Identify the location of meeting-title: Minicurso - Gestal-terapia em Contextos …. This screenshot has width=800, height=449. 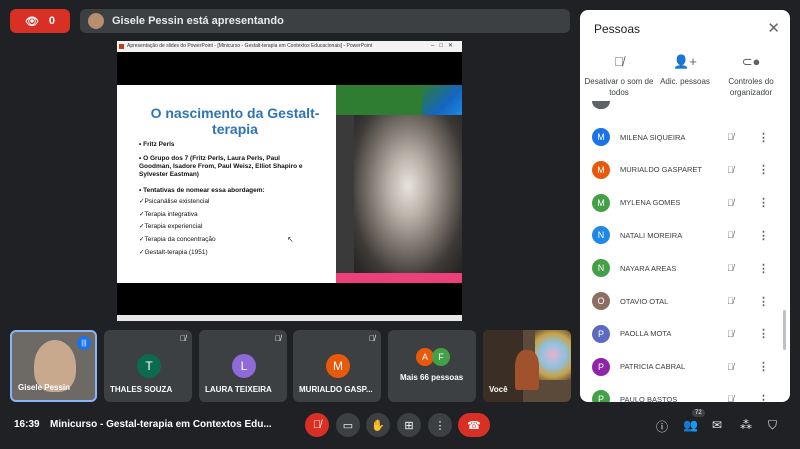
(161, 424).